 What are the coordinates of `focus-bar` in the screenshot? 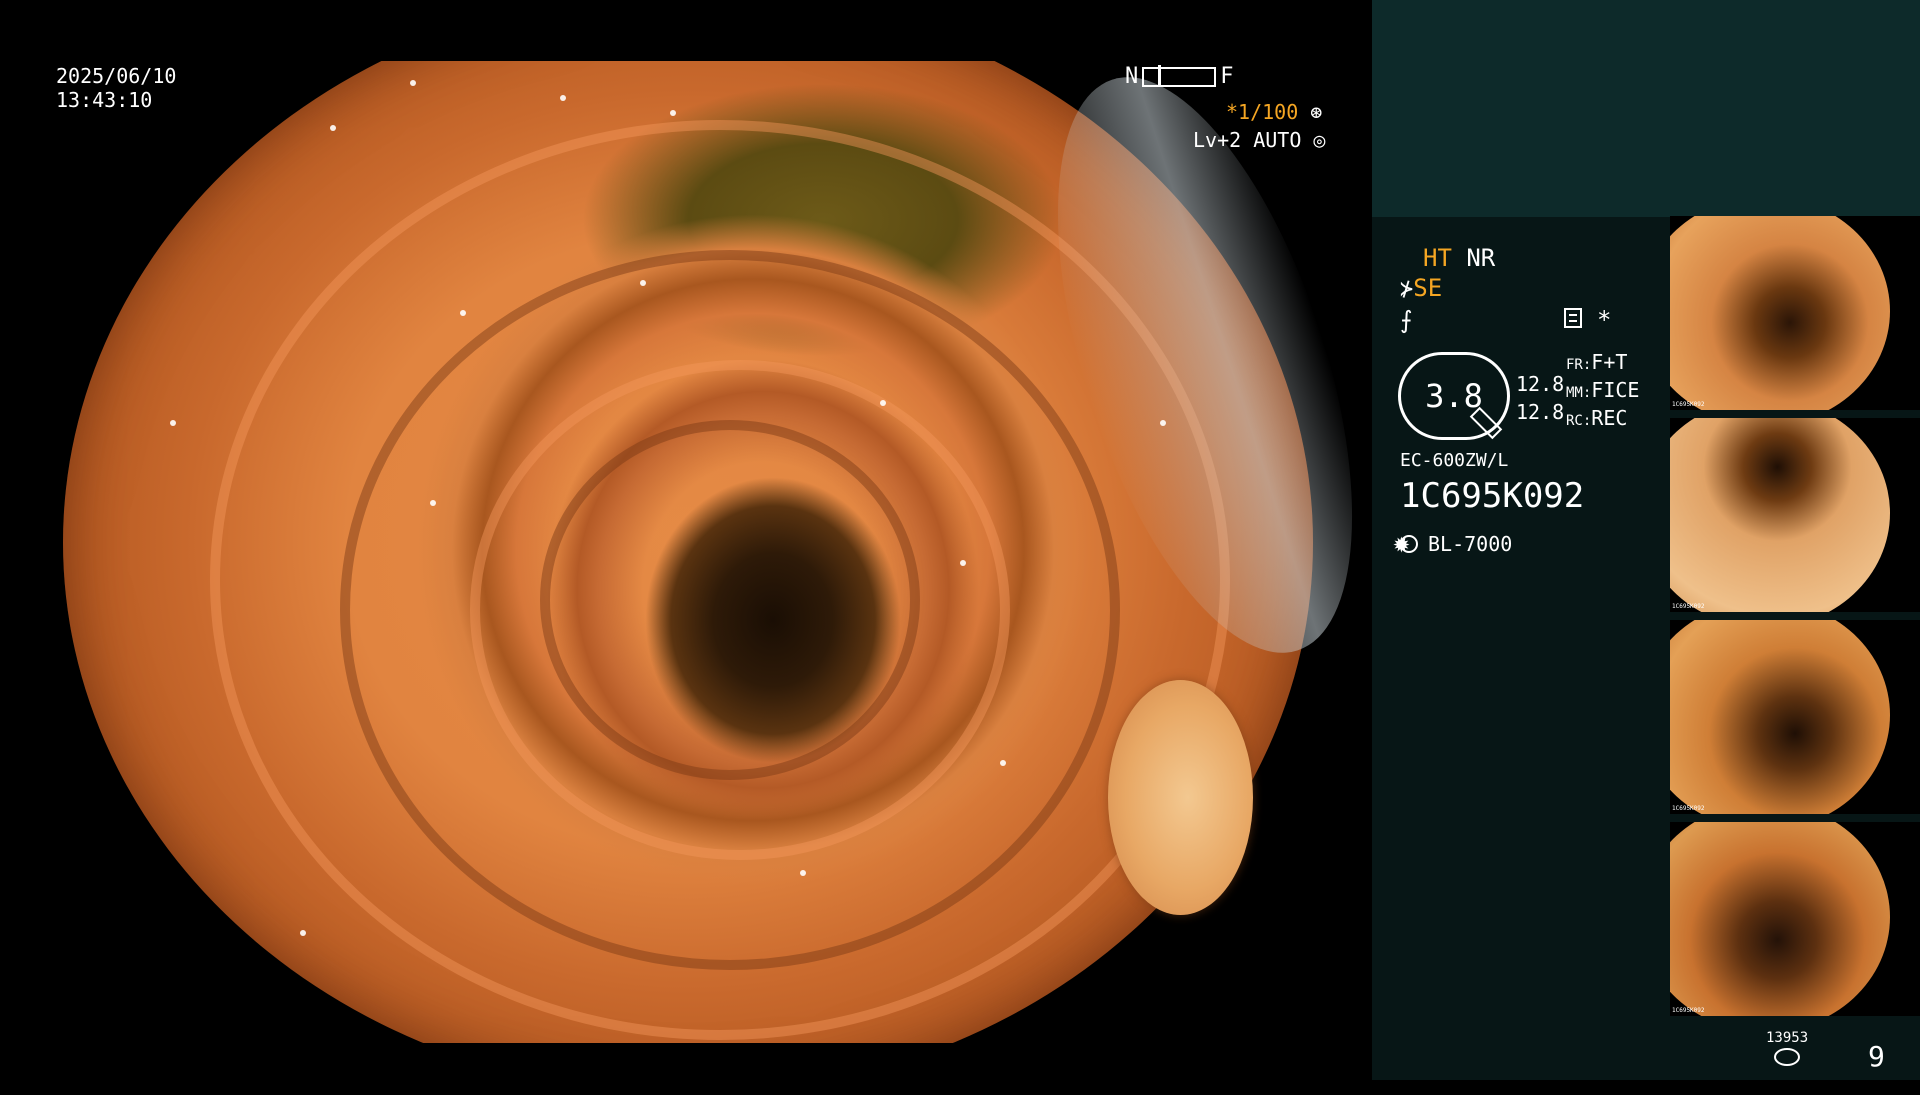 It's located at (1179, 75).